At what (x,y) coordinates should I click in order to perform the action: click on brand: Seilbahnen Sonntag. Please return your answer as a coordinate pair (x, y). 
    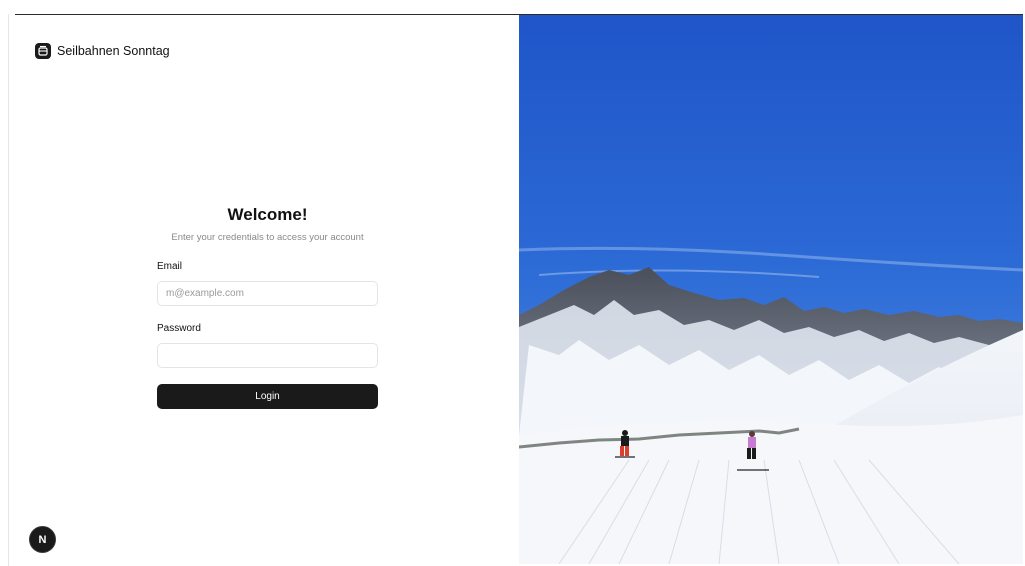
    Looking at the image, I should click on (102, 51).